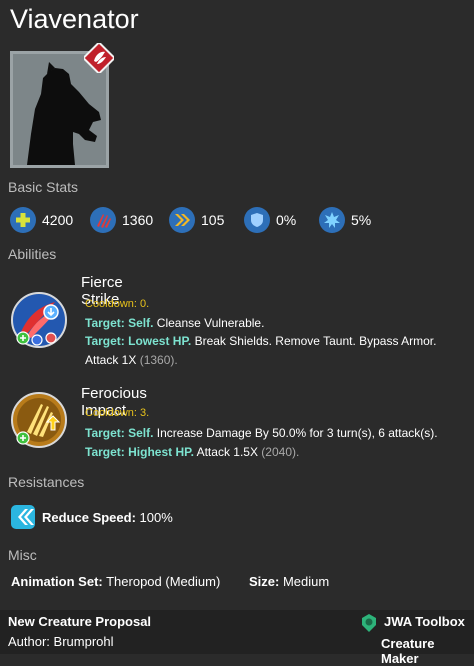 This screenshot has width=474, height=666. What do you see at coordinates (213, 220) in the screenshot?
I see `stat-speed-value: 105` at bounding box center [213, 220].